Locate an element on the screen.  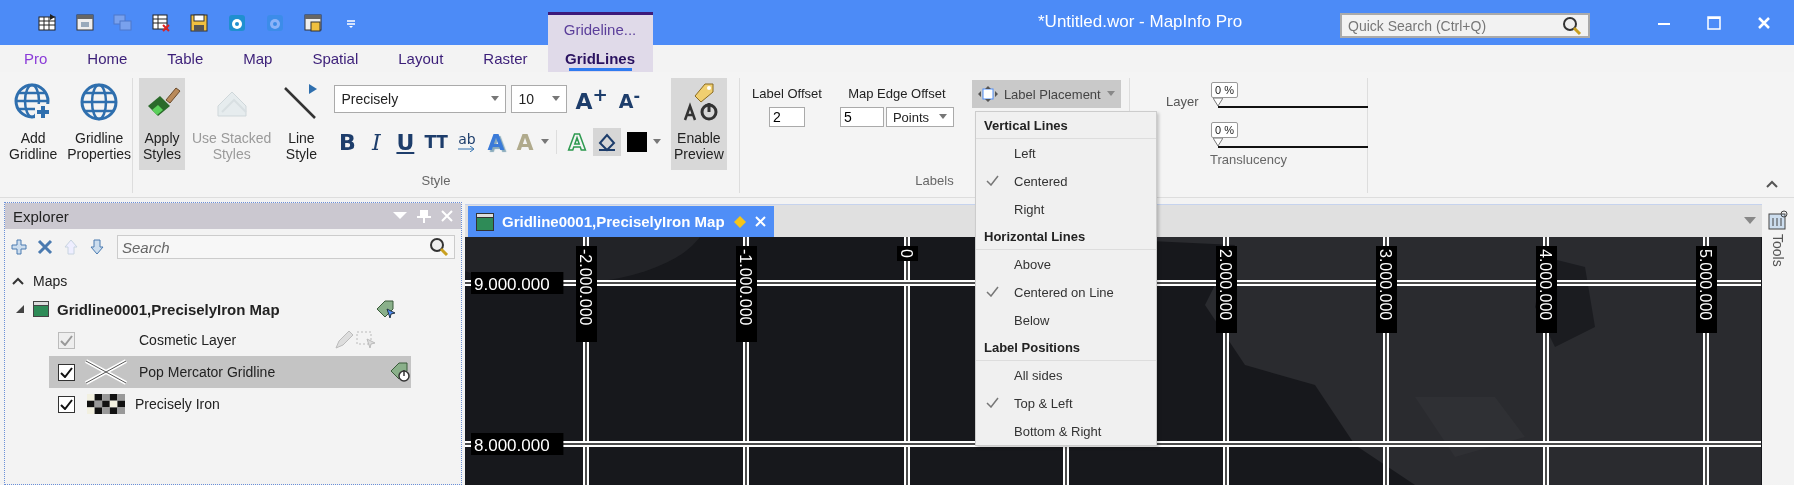
remove-button is located at coordinates (45, 247).